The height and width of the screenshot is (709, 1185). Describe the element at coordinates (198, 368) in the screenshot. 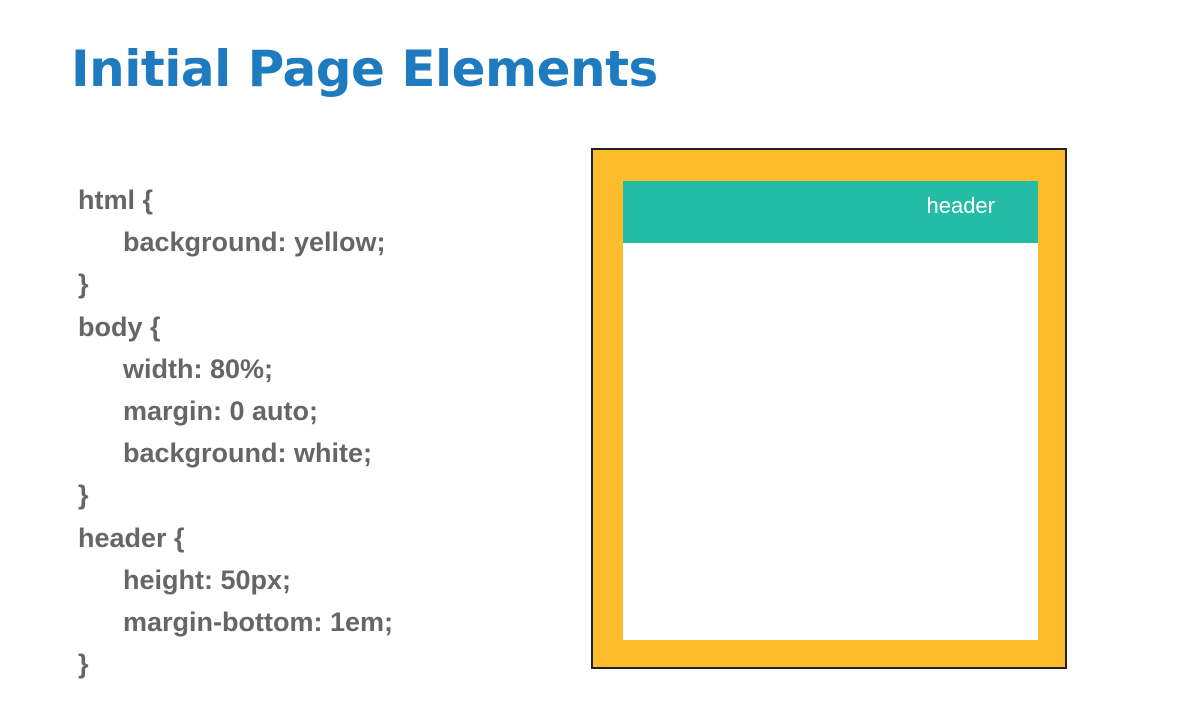

I see `code-line: width: 80%;` at that location.